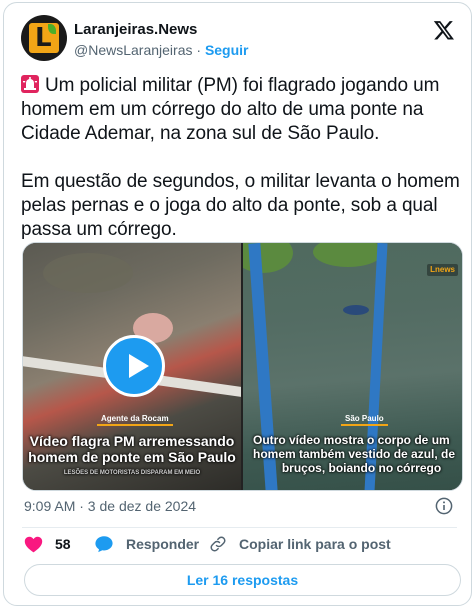 This screenshot has width=475, height=608. What do you see at coordinates (135, 420) in the screenshot?
I see `video-tag: Agente da Rocam` at bounding box center [135, 420].